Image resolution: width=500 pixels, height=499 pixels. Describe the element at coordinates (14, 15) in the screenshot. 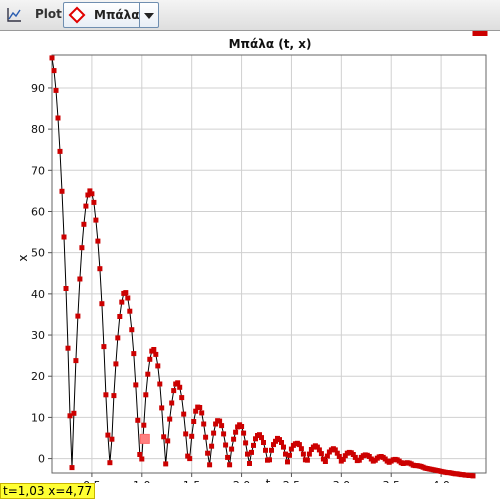

I see `chart-axes-icon` at that location.